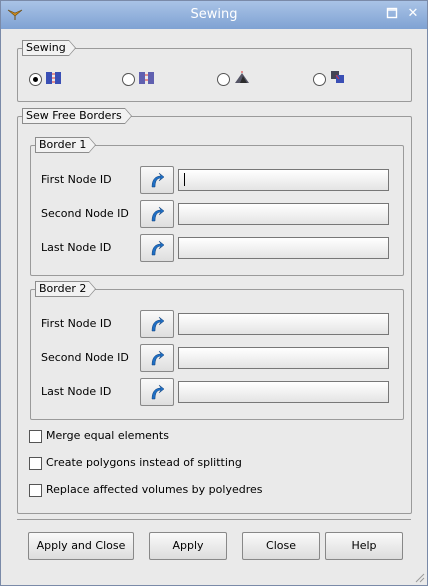 This screenshot has width=428, height=586. I want to click on sew-border-to-side-icon, so click(242, 77).